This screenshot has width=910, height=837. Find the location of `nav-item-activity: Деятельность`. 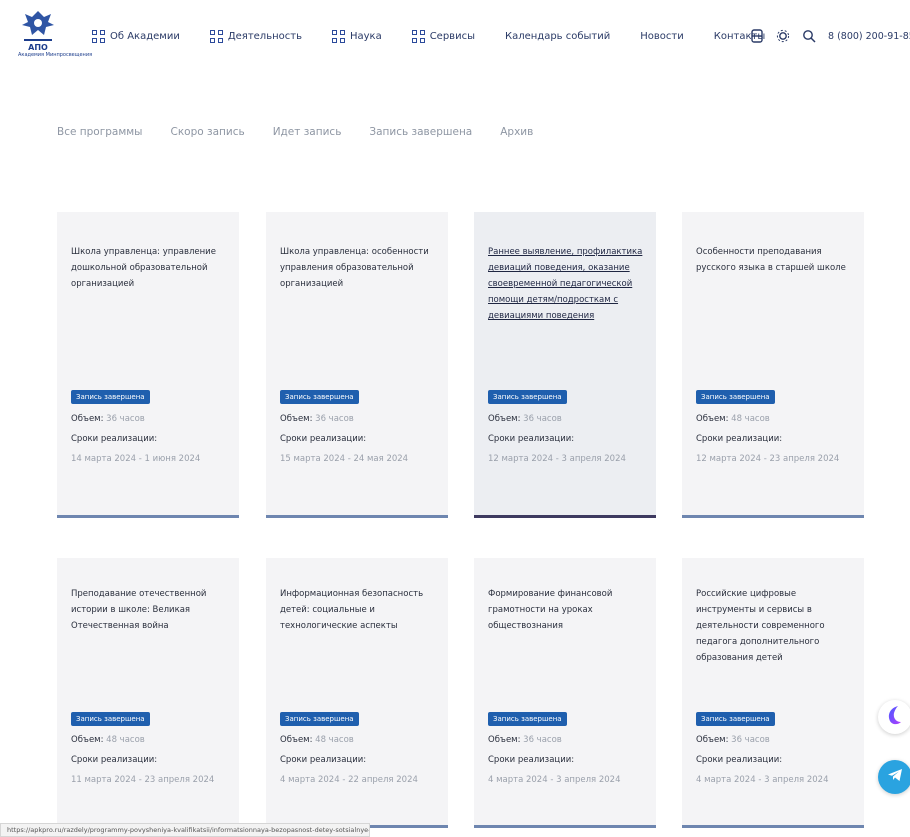

nav-item-activity: Деятельность is located at coordinates (255, 36).